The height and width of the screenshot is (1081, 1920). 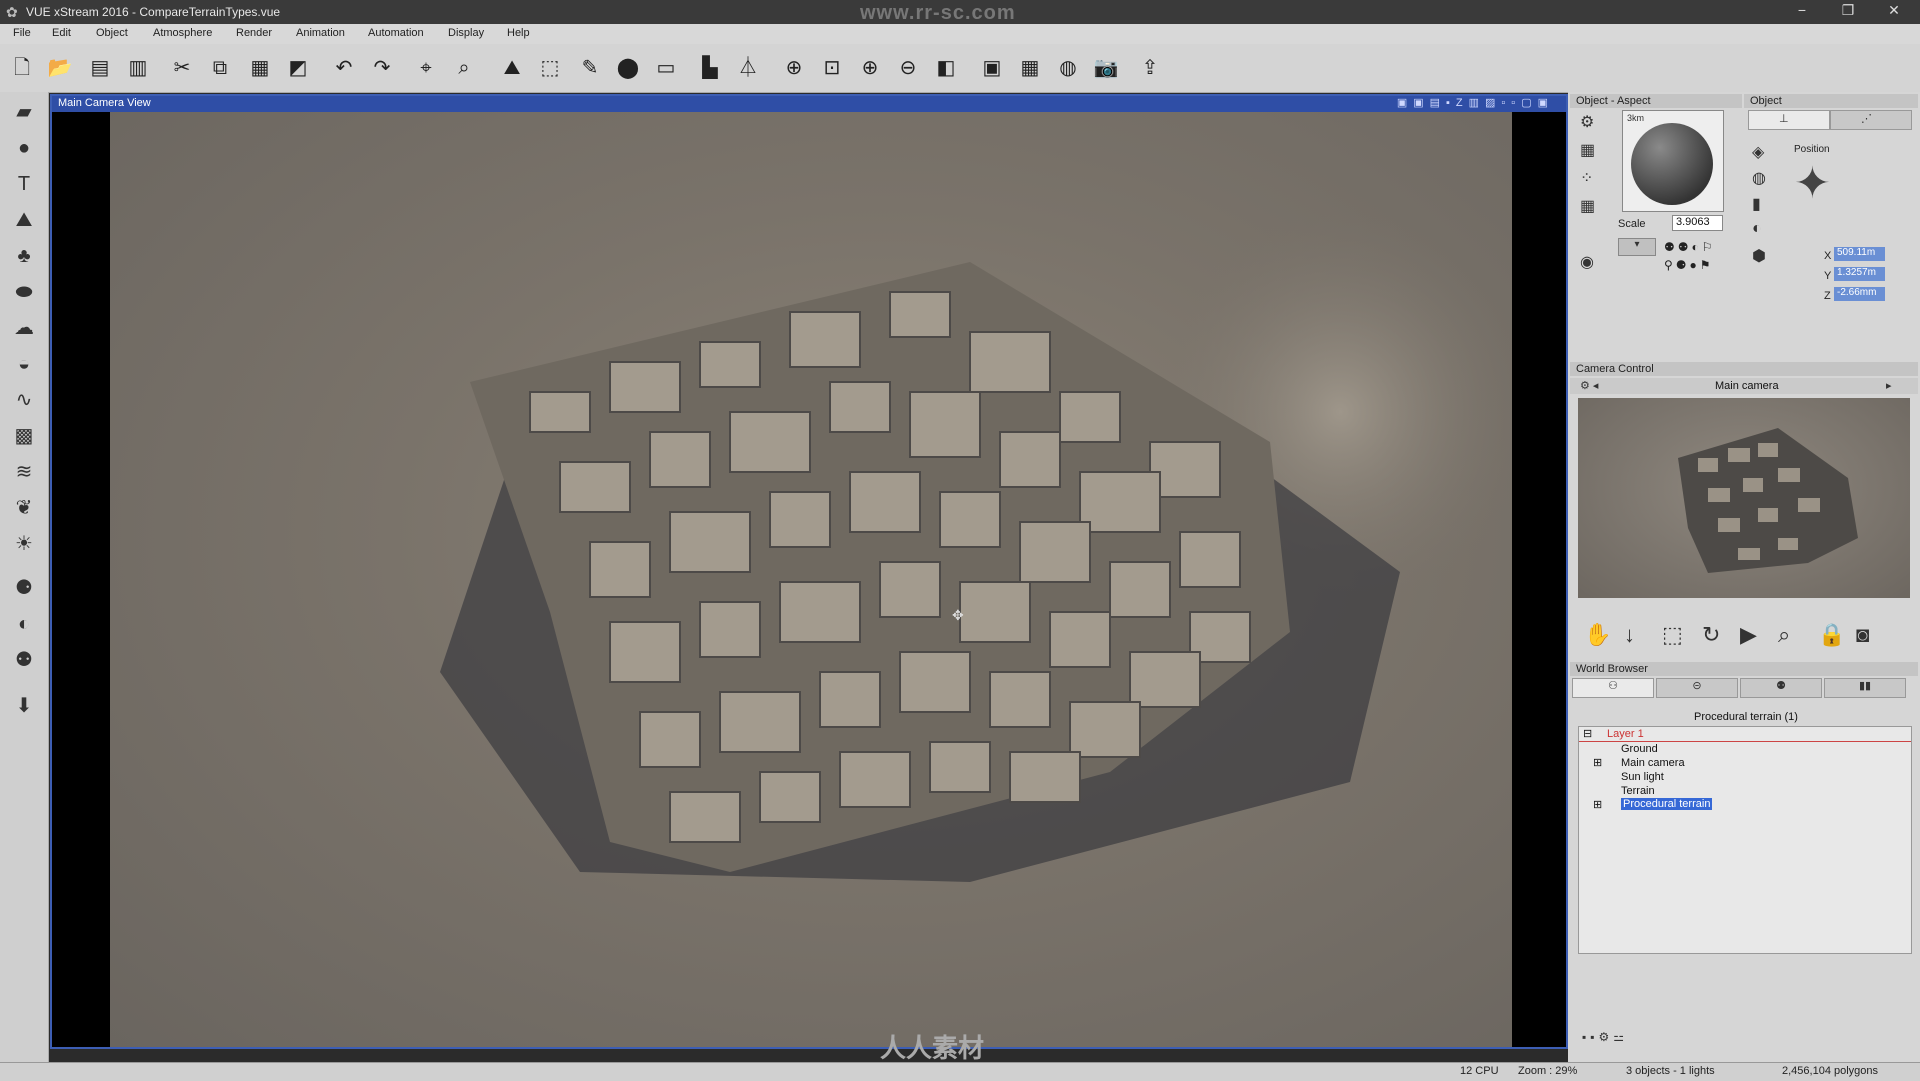 I want to click on camera-preview, so click(x=1744, y=498).